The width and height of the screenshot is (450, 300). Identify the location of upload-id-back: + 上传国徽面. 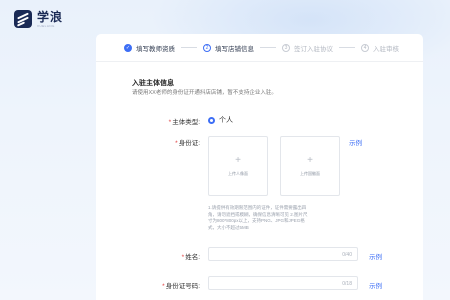
(310, 166).